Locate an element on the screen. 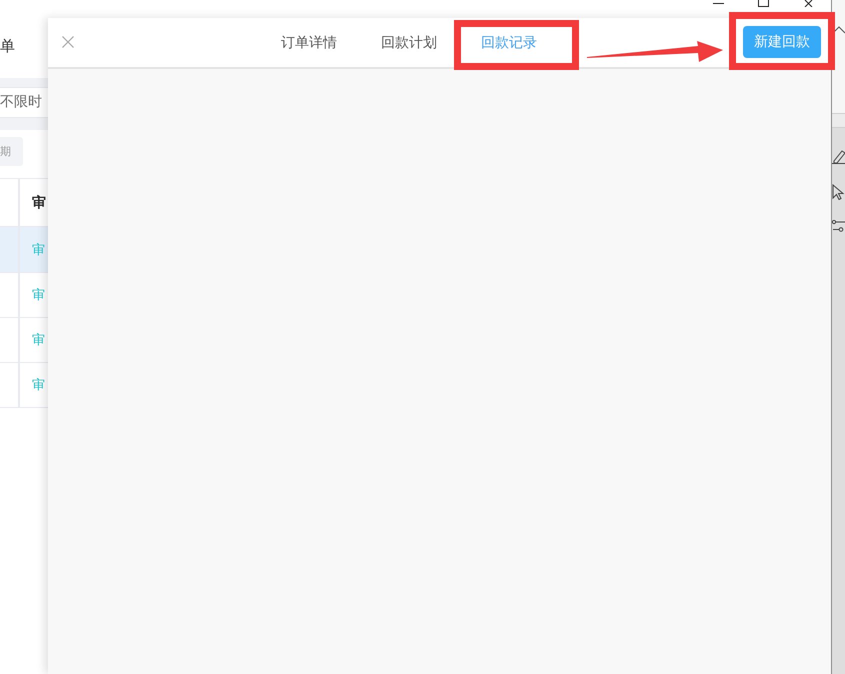  minimize-icon is located at coordinates (718, 3).